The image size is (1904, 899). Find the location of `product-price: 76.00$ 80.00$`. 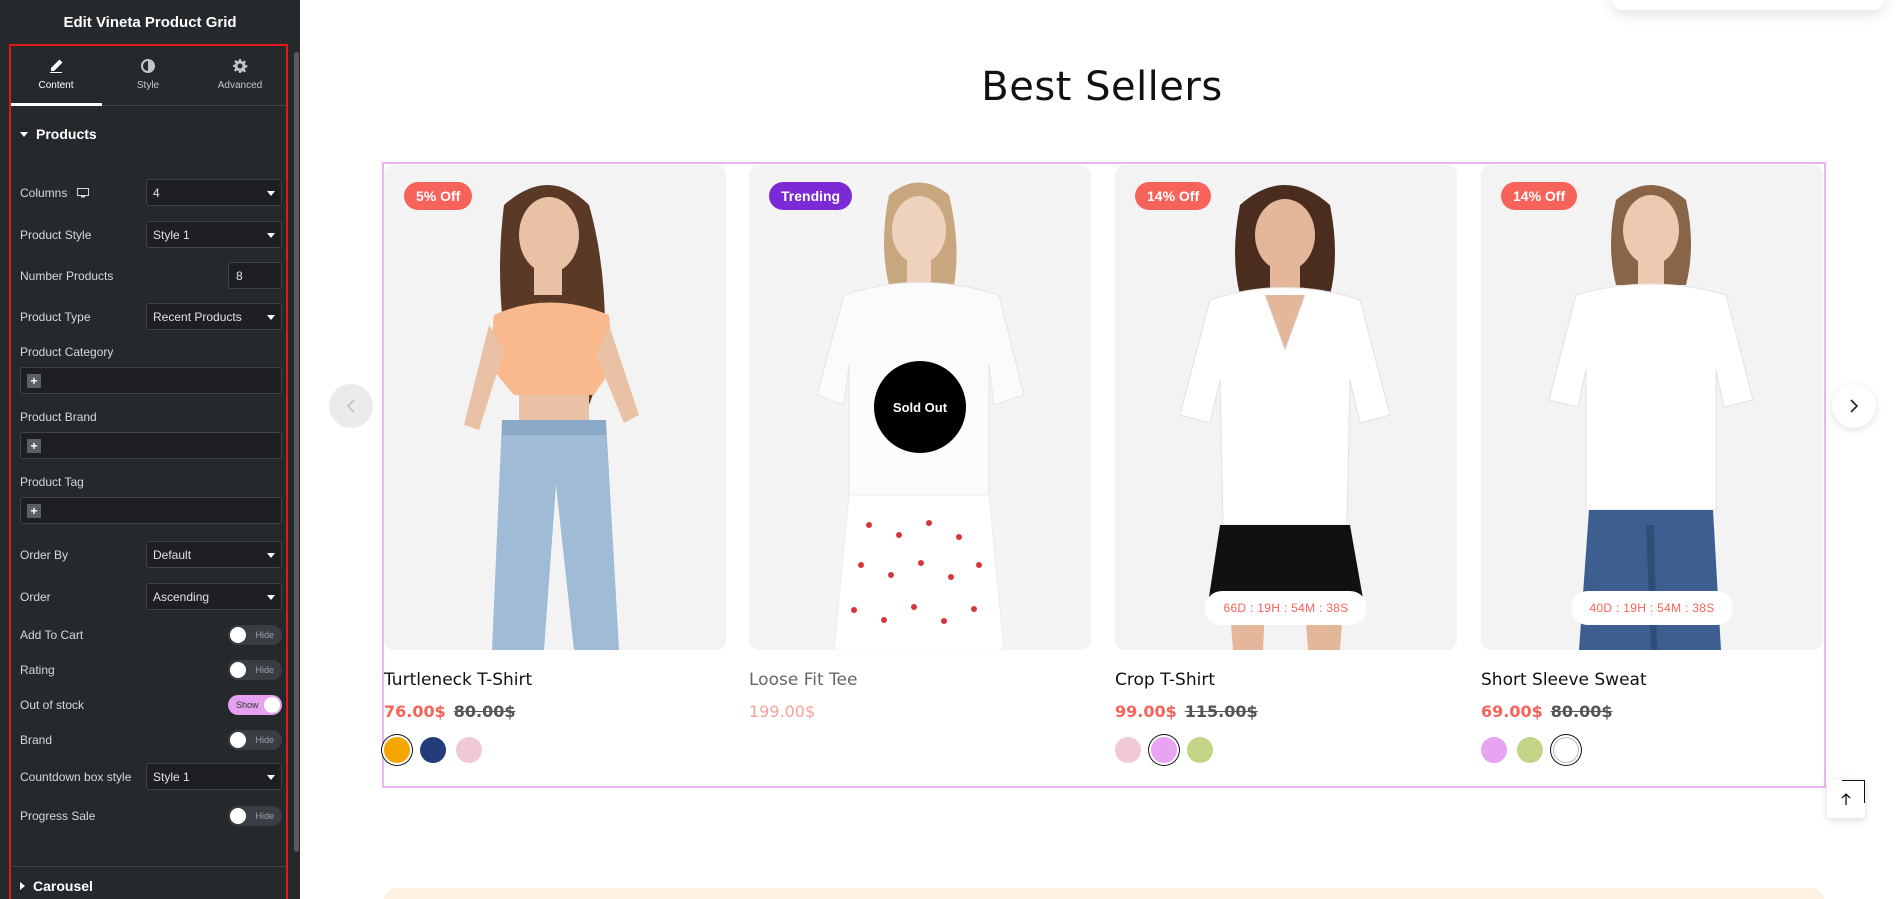

product-price: 76.00$ 80.00$ is located at coordinates (555, 711).